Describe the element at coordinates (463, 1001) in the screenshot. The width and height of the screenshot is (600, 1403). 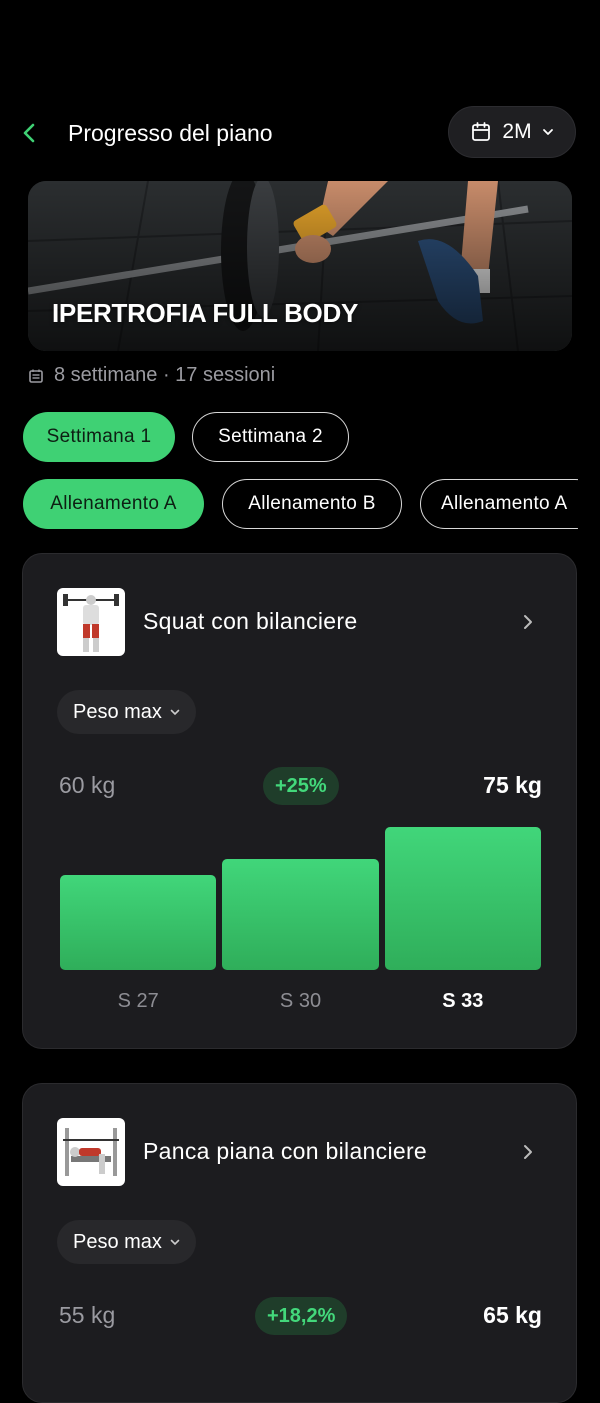
I see `chart-x-label: S 33` at that location.